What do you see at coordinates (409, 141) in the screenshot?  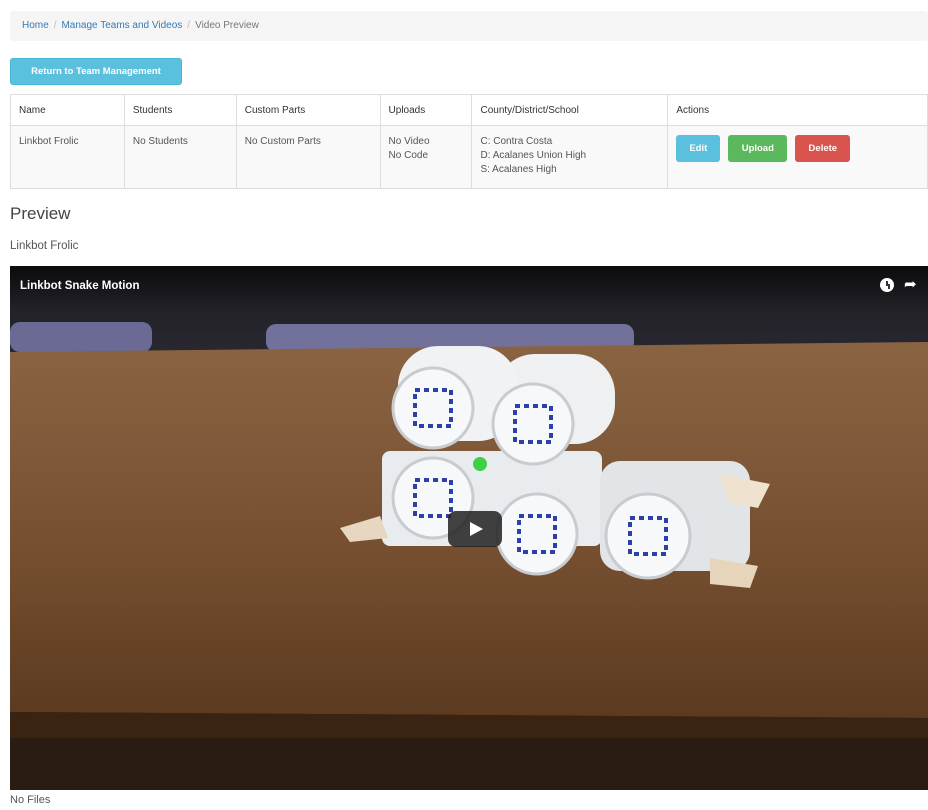 I see `uploads-video-status: No Video` at bounding box center [409, 141].